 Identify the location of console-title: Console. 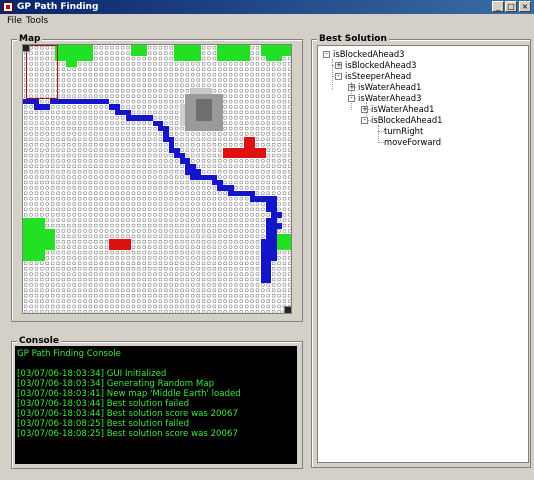
(39, 341).